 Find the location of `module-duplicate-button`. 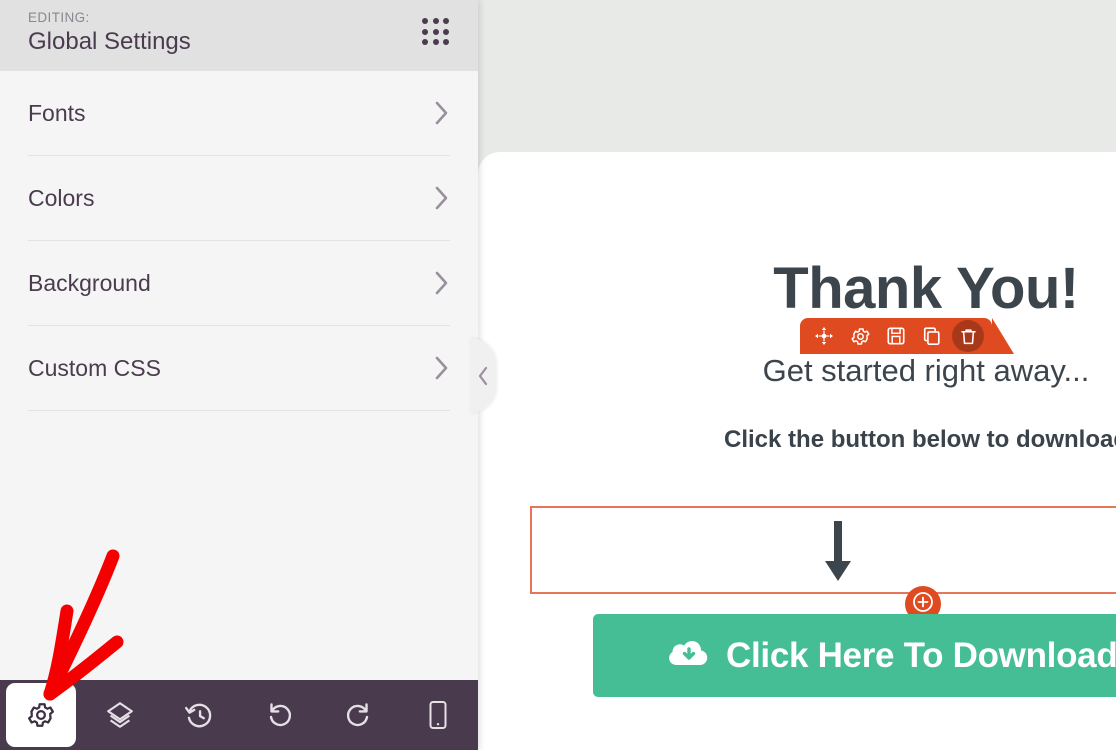

module-duplicate-button is located at coordinates (932, 336).